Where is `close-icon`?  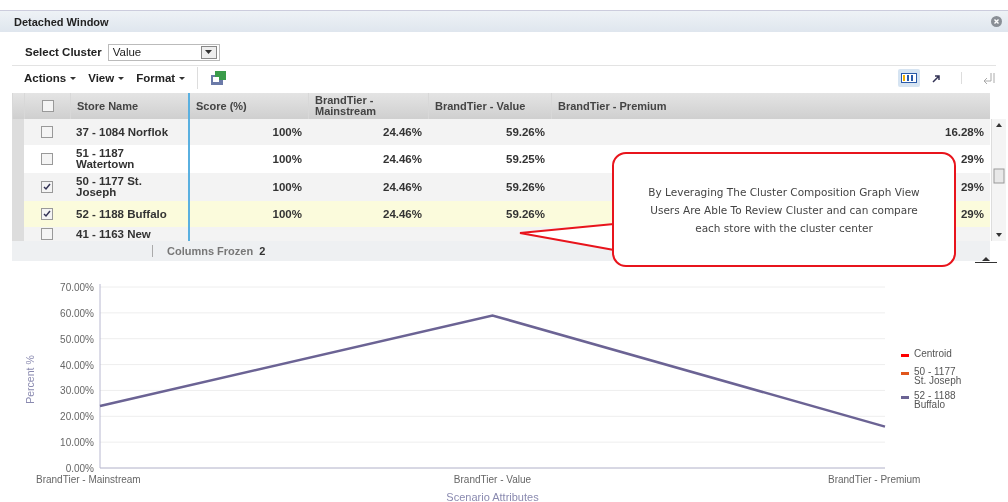
close-icon is located at coordinates (996, 21).